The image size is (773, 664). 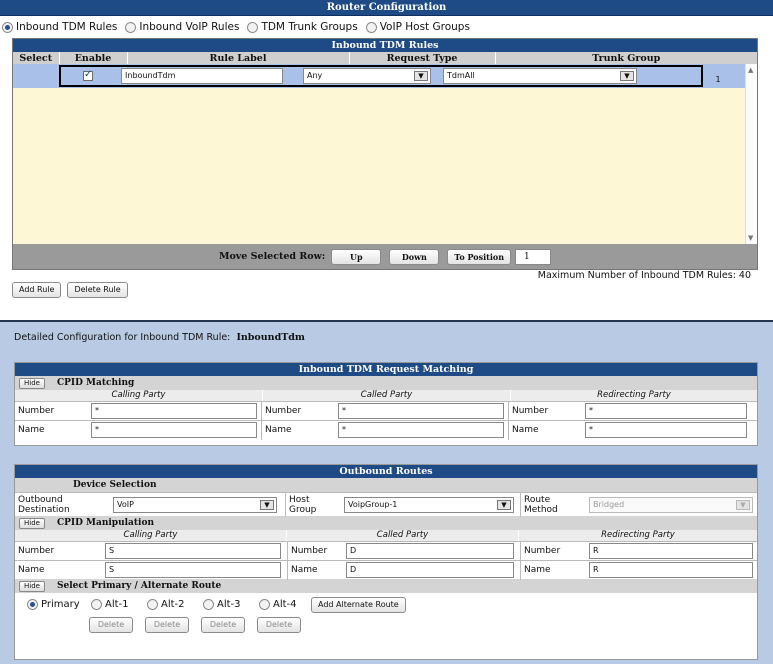 I want to click on column-request-type: Request Type, so click(x=422, y=58).